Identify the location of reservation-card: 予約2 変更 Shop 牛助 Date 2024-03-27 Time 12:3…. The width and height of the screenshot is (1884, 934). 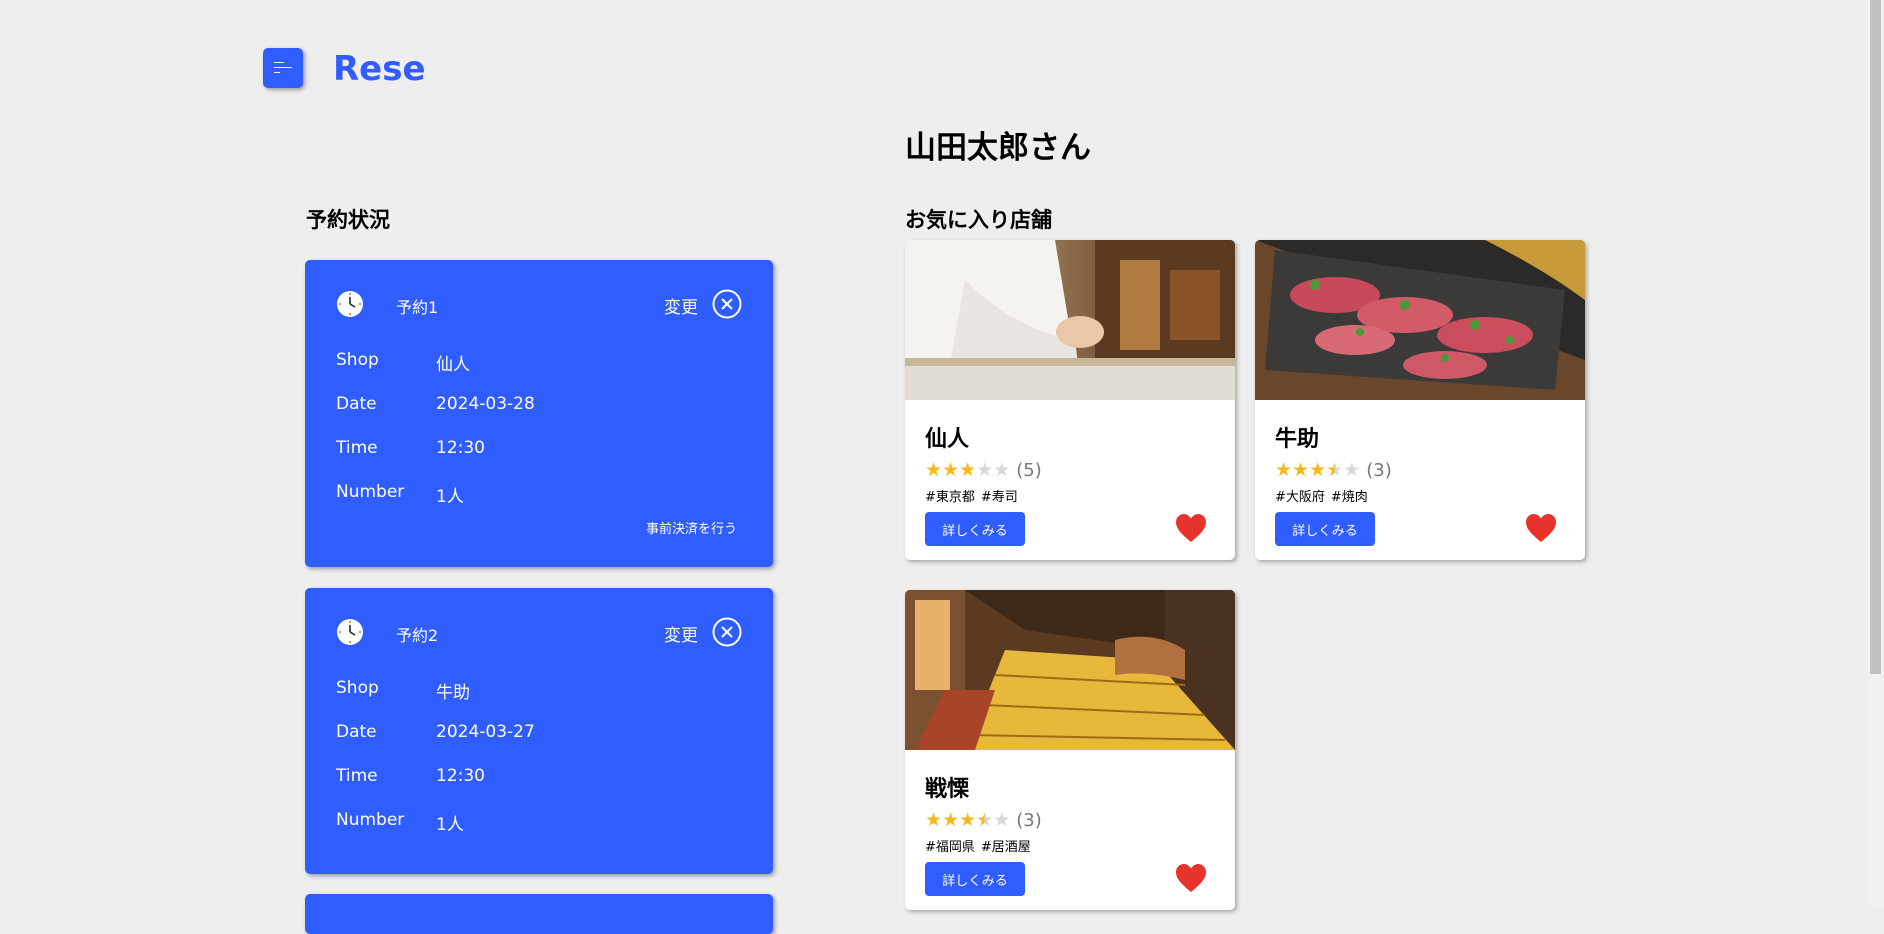
(539, 731).